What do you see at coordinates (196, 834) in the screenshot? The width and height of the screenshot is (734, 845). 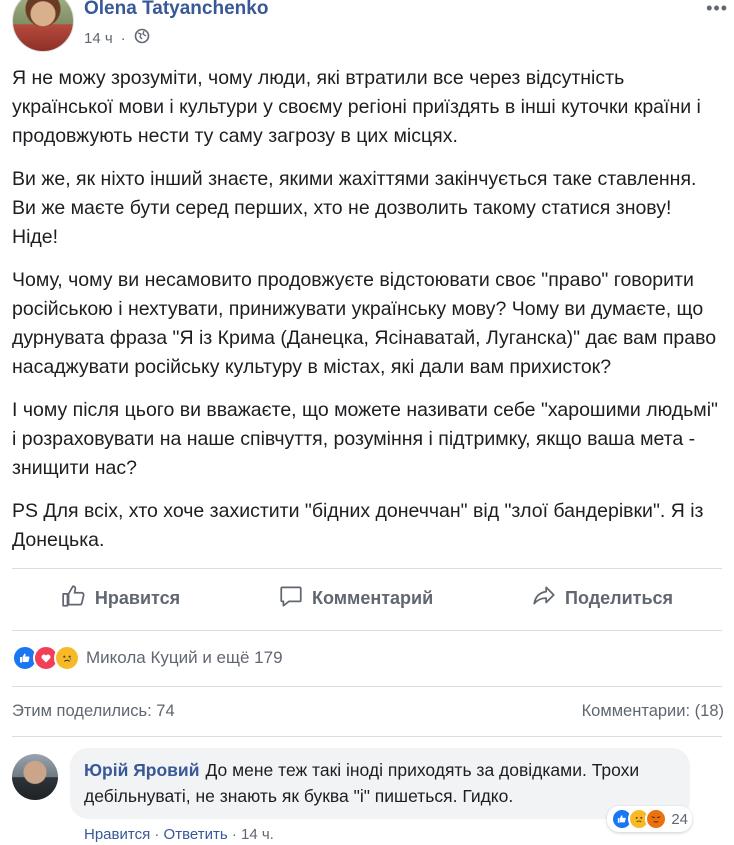 I see `comment-reply-link: Ответить` at bounding box center [196, 834].